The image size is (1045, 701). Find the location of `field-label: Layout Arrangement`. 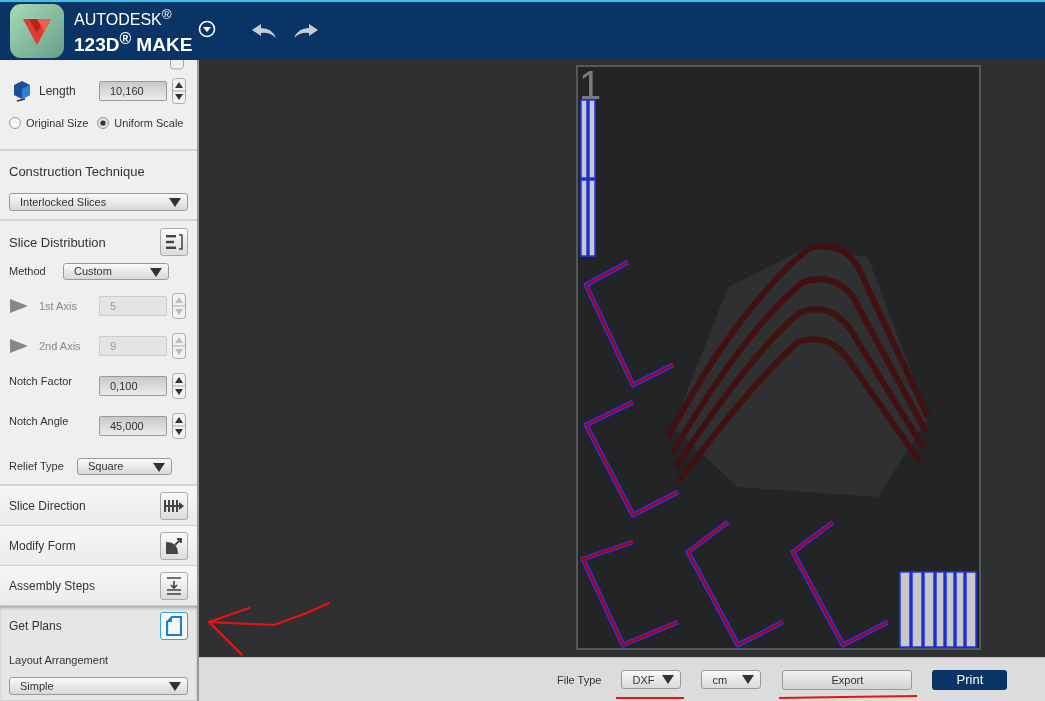

field-label: Layout Arrangement is located at coordinates (59, 660).